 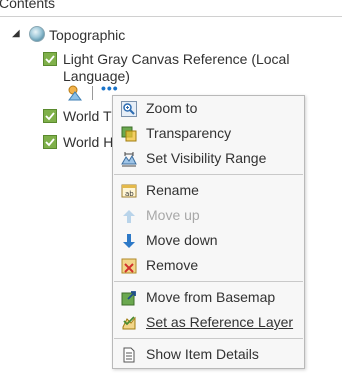 What do you see at coordinates (129, 241) in the screenshot?
I see `arrow-down-icon` at bounding box center [129, 241].